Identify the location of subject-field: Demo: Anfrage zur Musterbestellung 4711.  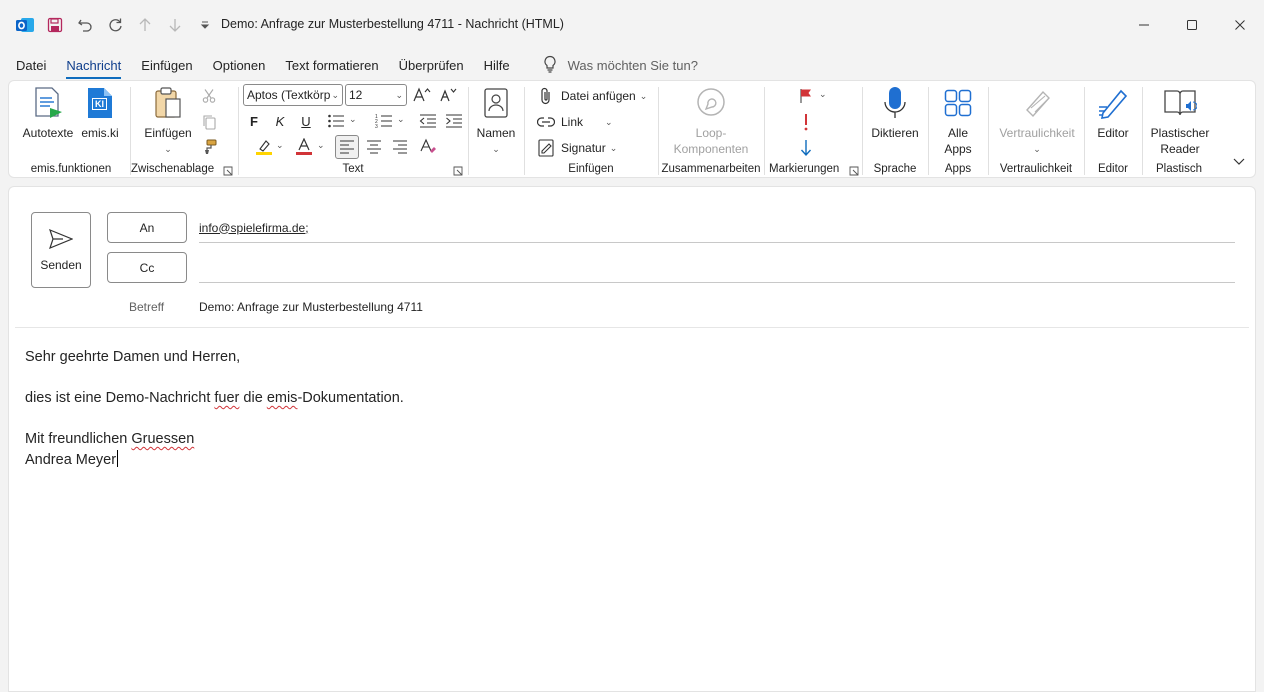
(311, 307).